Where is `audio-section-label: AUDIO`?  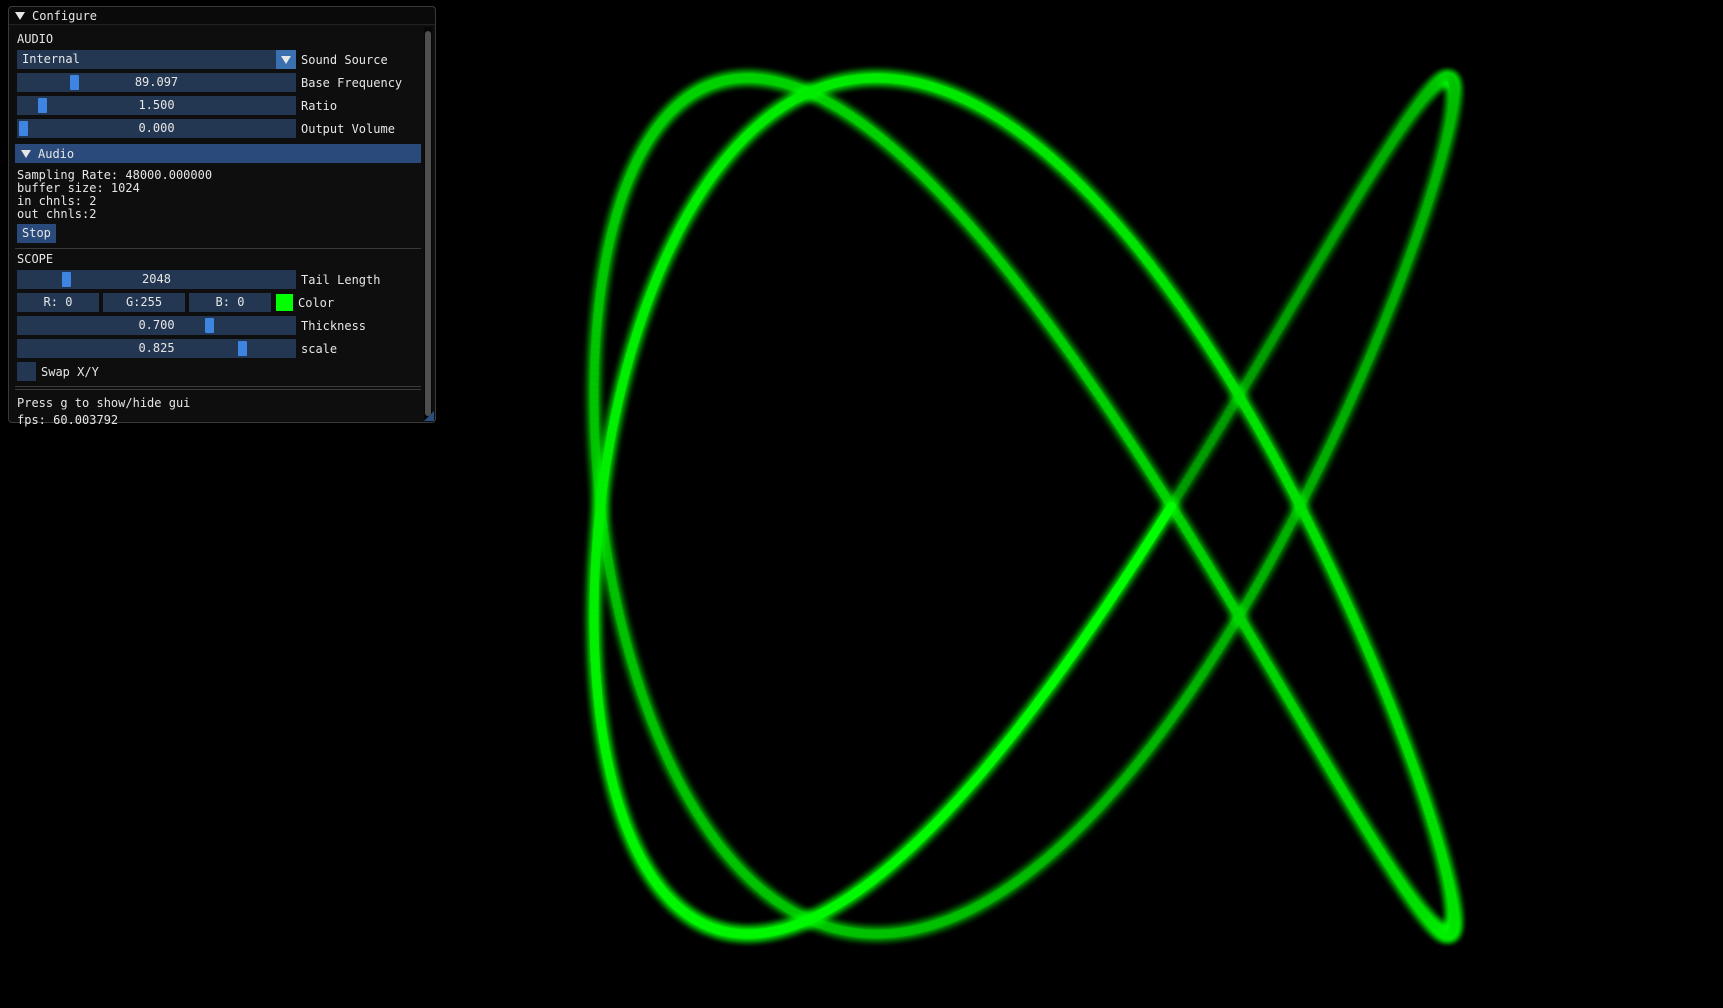 audio-section-label: AUDIO is located at coordinates (35, 39).